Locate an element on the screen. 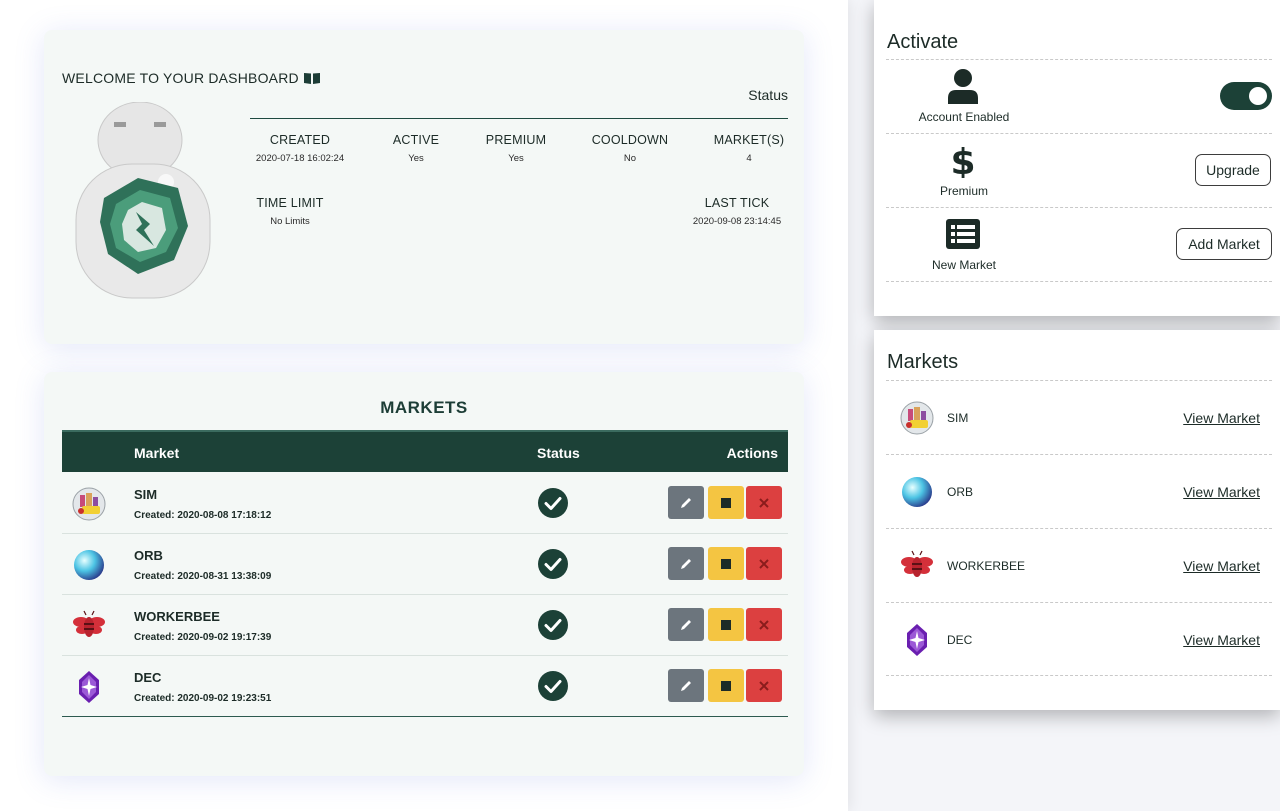  stat-label: MARKET(S) is located at coordinates (749, 140).